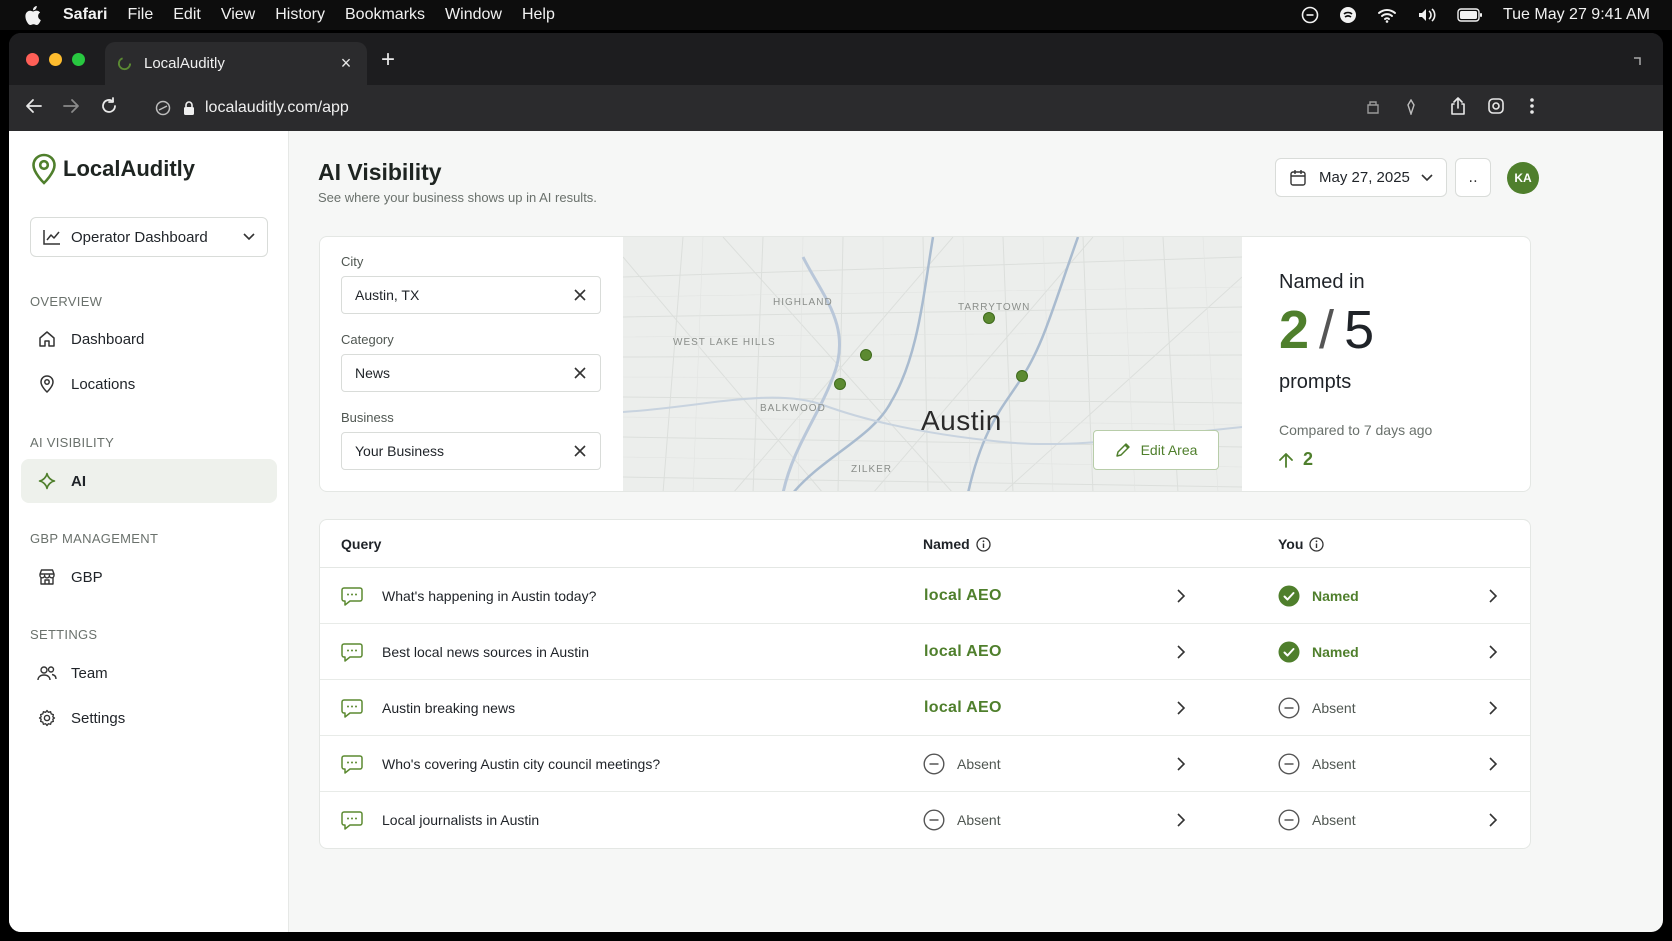 The image size is (1672, 941). I want to click on extension-icon, so click(1373, 109).